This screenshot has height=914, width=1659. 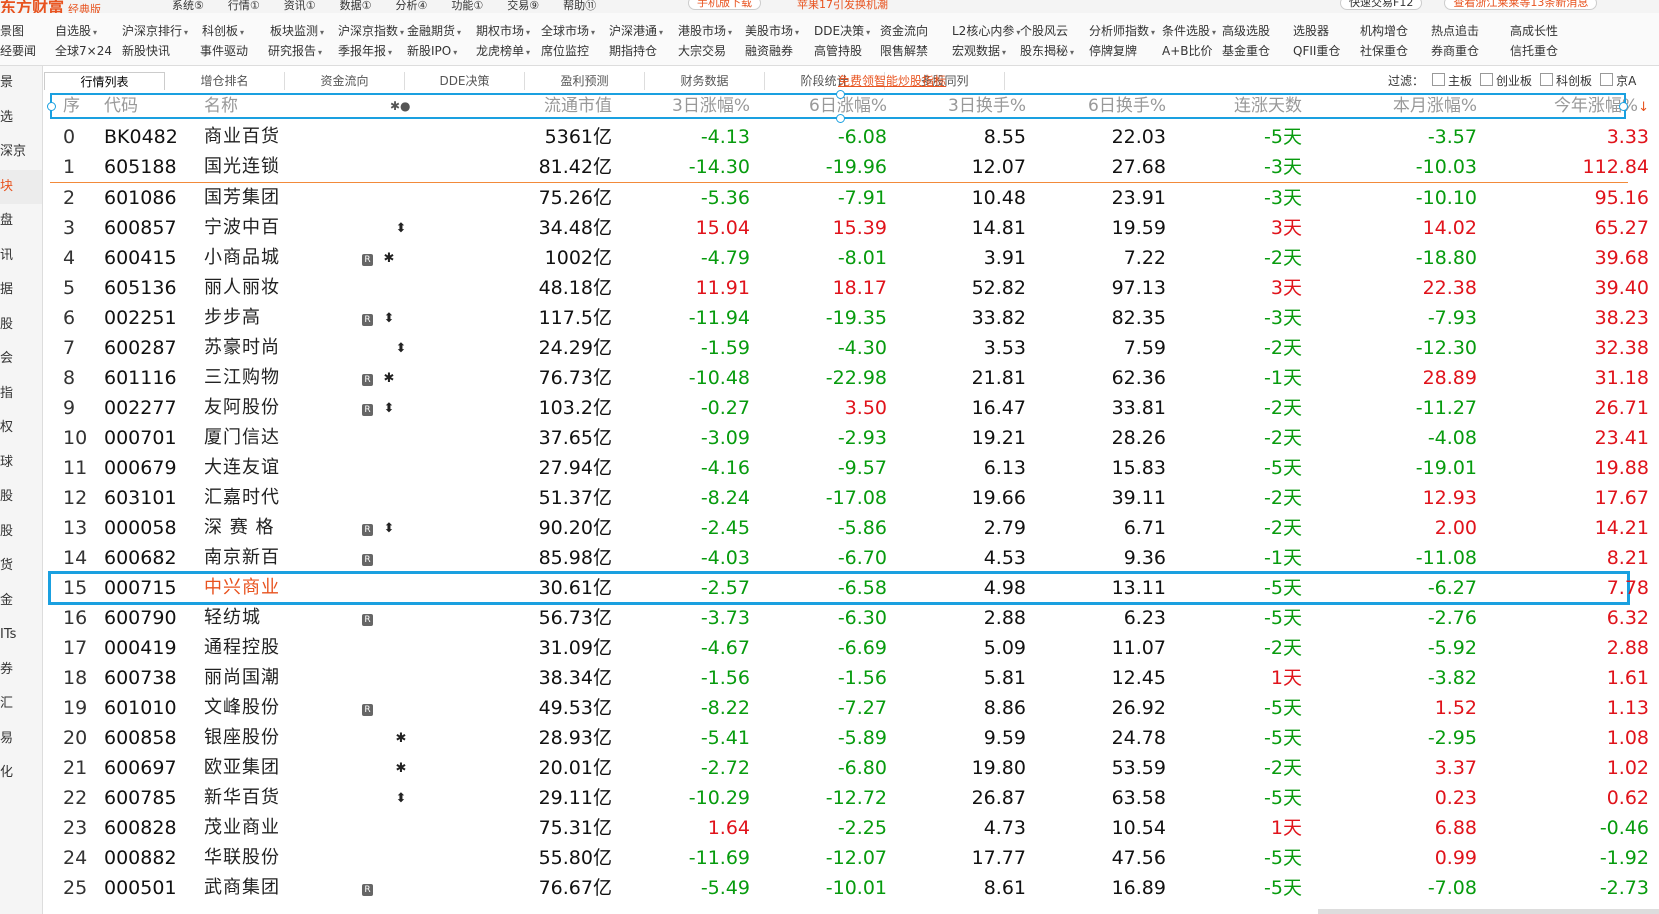 I want to click on sidebar-item: 深京, so click(x=21, y=152).